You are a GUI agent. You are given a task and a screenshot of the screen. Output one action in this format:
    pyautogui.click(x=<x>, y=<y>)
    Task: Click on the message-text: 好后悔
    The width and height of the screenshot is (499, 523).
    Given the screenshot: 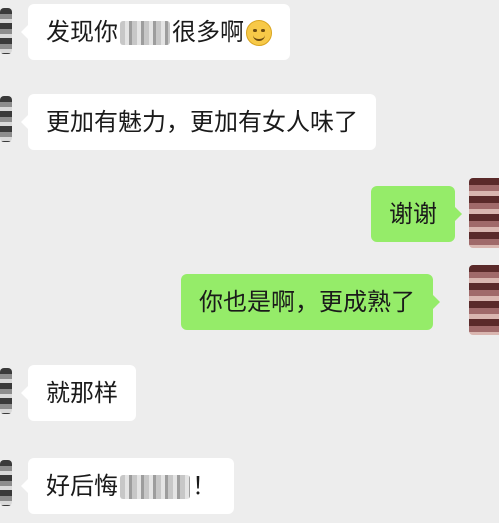 What is the action you would take?
    pyautogui.click(x=82, y=486)
    